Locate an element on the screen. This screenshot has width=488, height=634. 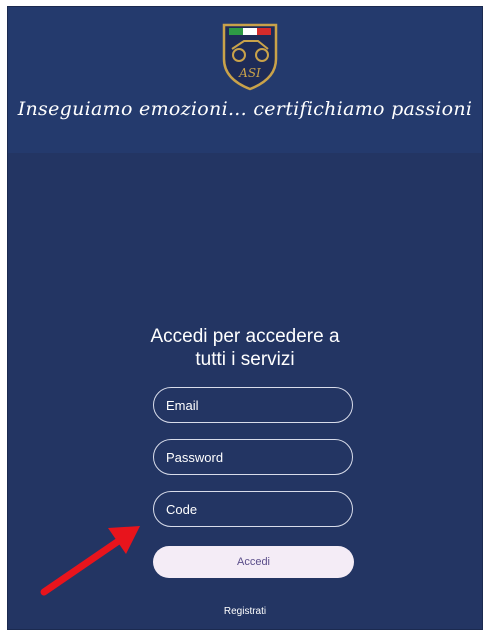
code-input is located at coordinates (253, 509).